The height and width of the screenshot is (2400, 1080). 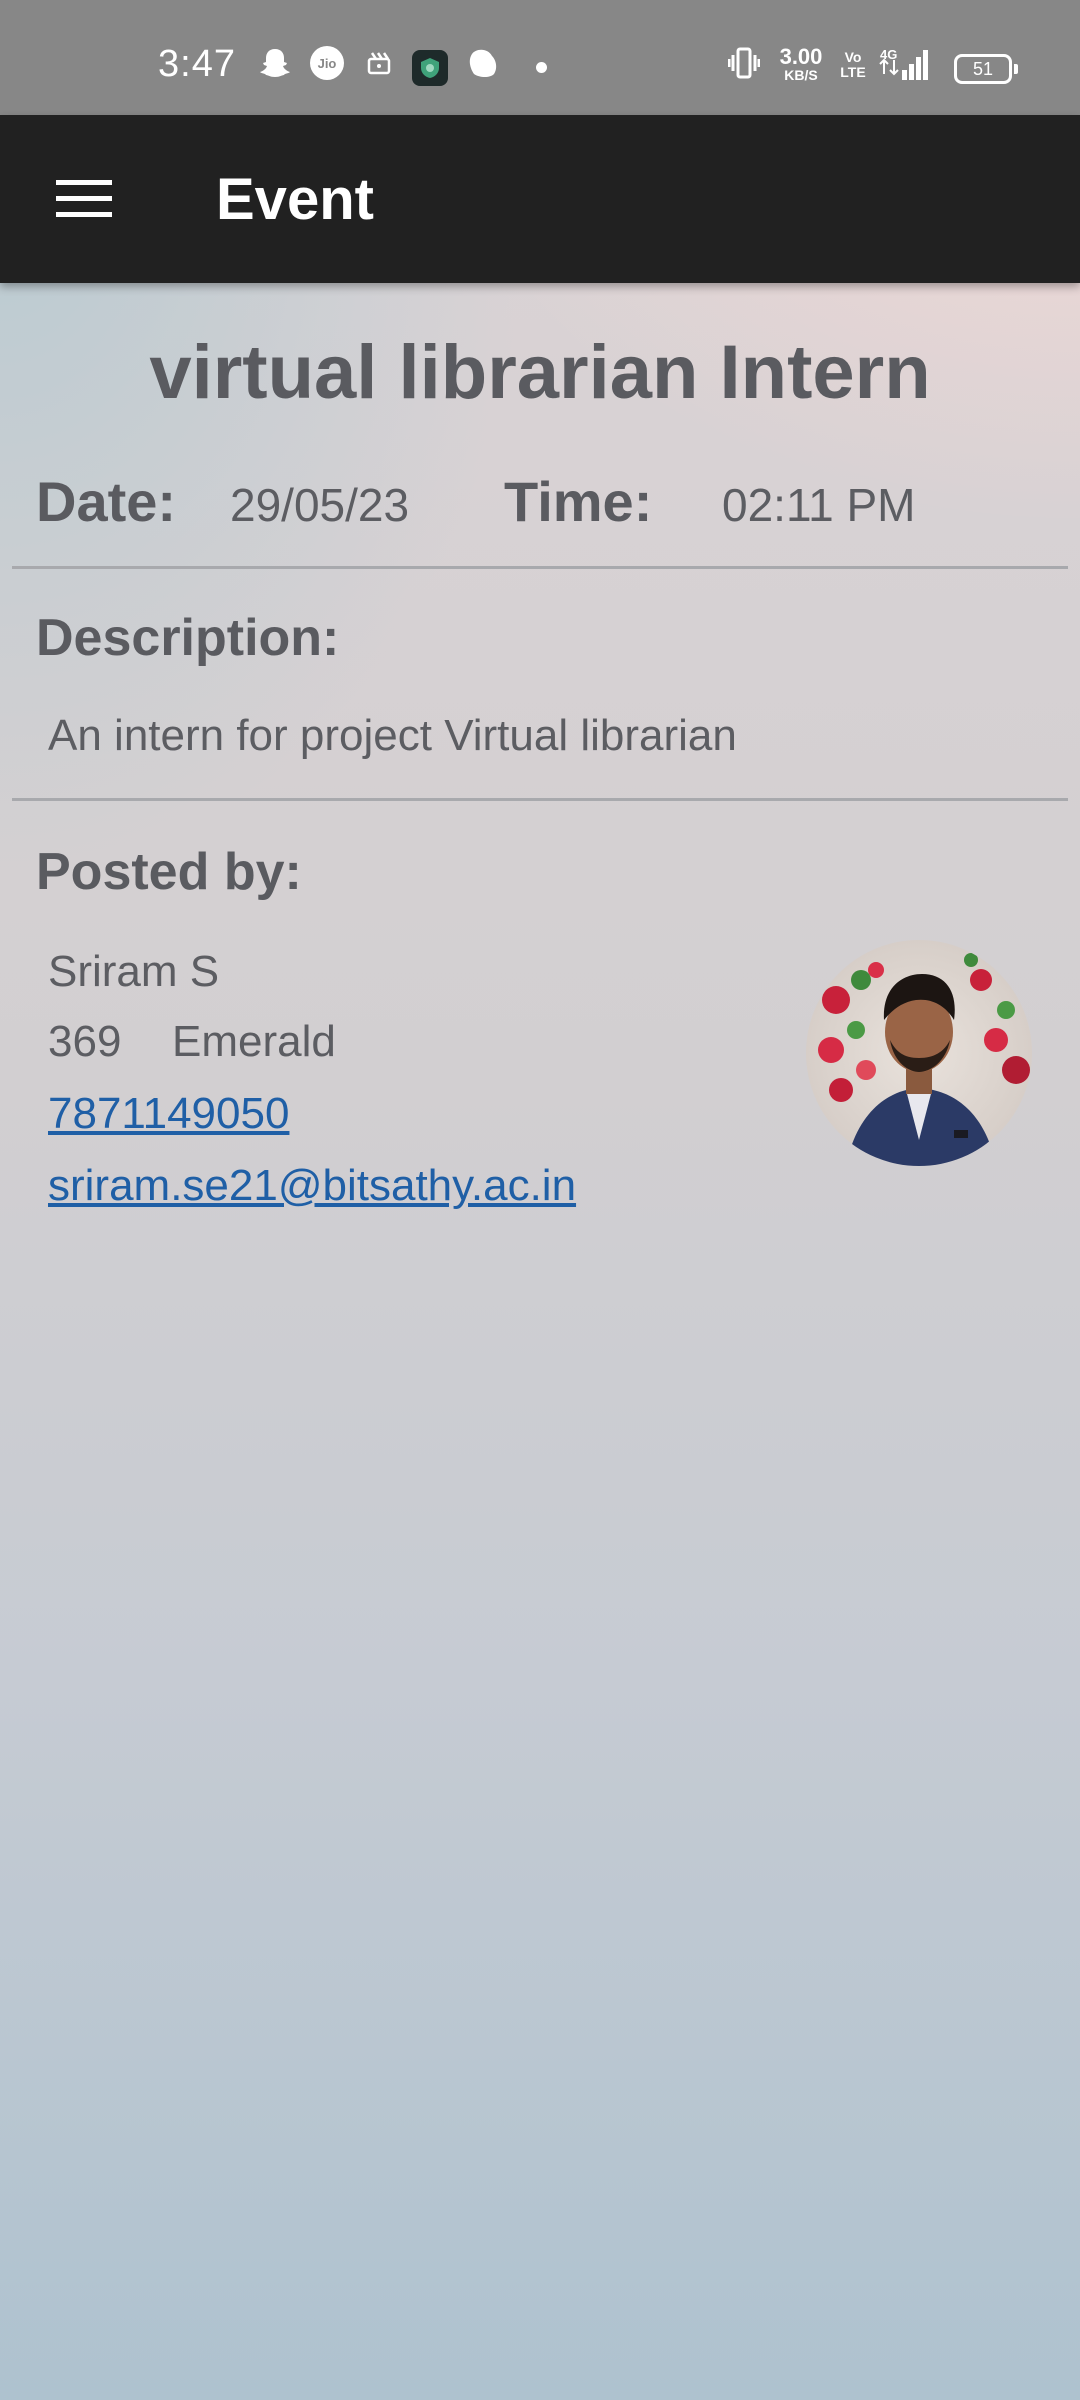 What do you see at coordinates (904, 64) in the screenshot?
I see `signal-4g-icon: 4G` at bounding box center [904, 64].